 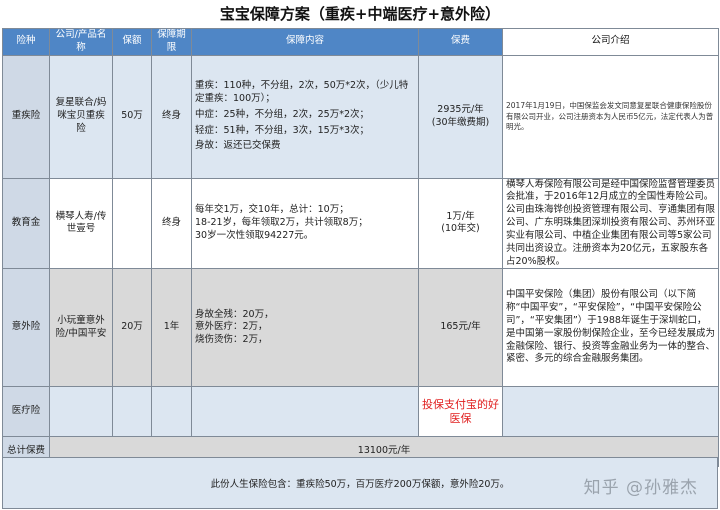 What do you see at coordinates (460, 216) in the screenshot?
I see `premium-value: 1万/年` at bounding box center [460, 216].